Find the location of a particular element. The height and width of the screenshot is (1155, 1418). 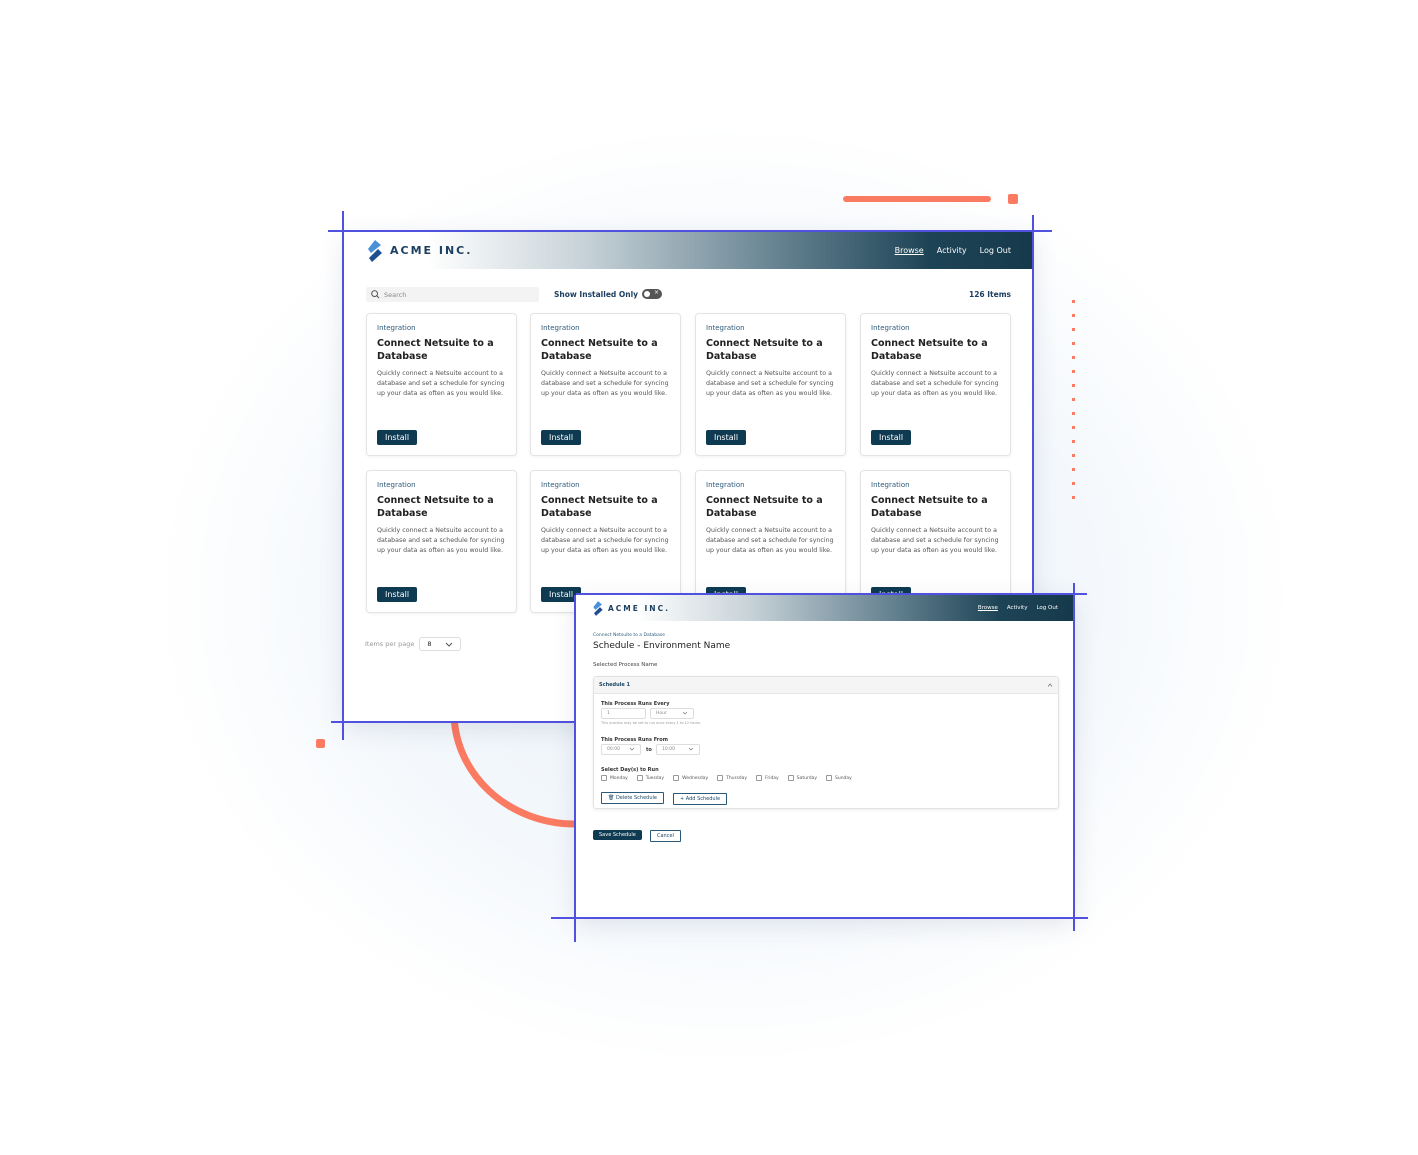

day-checkbox: Friday is located at coordinates (767, 778).